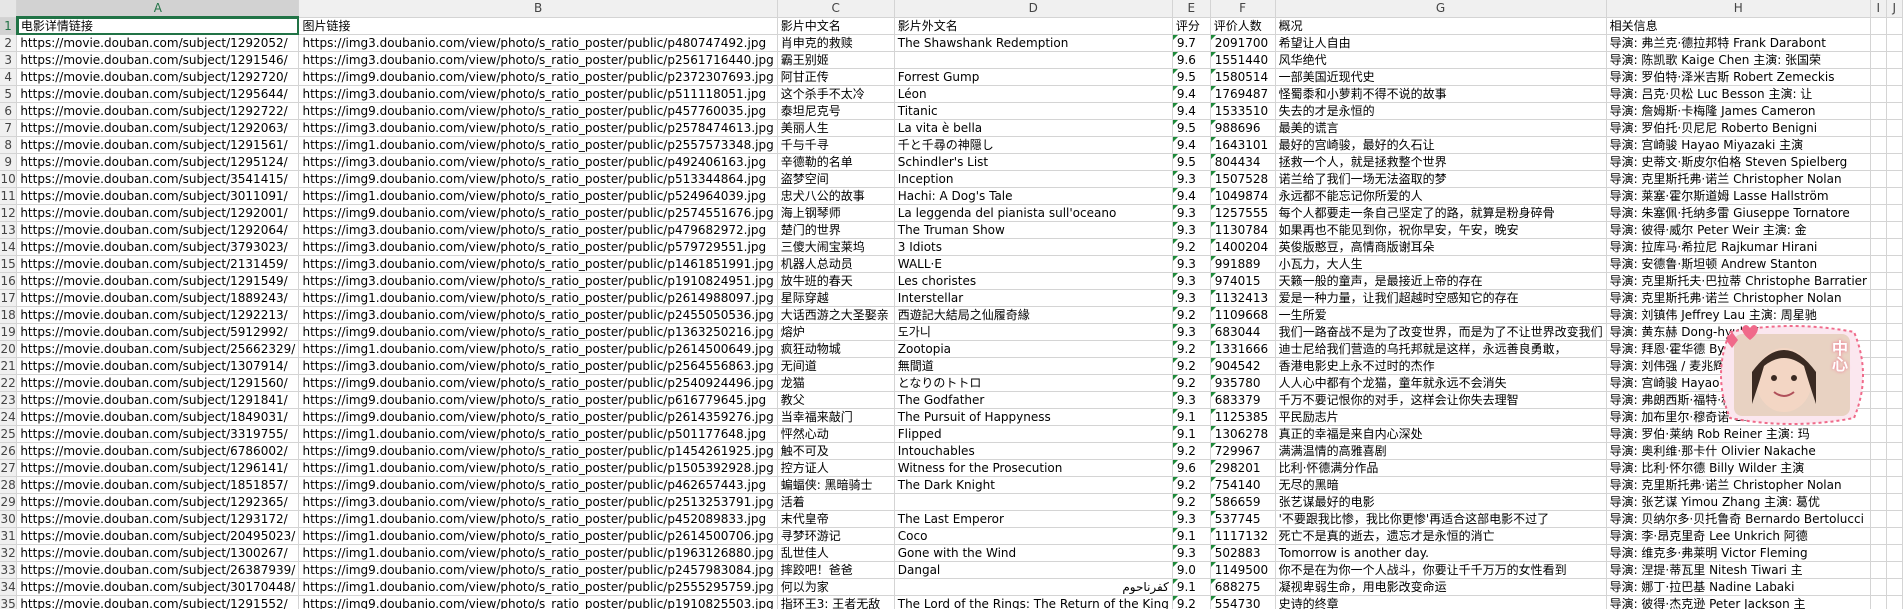 This screenshot has height=609, width=1903. I want to click on column-header-c: C, so click(836, 9).